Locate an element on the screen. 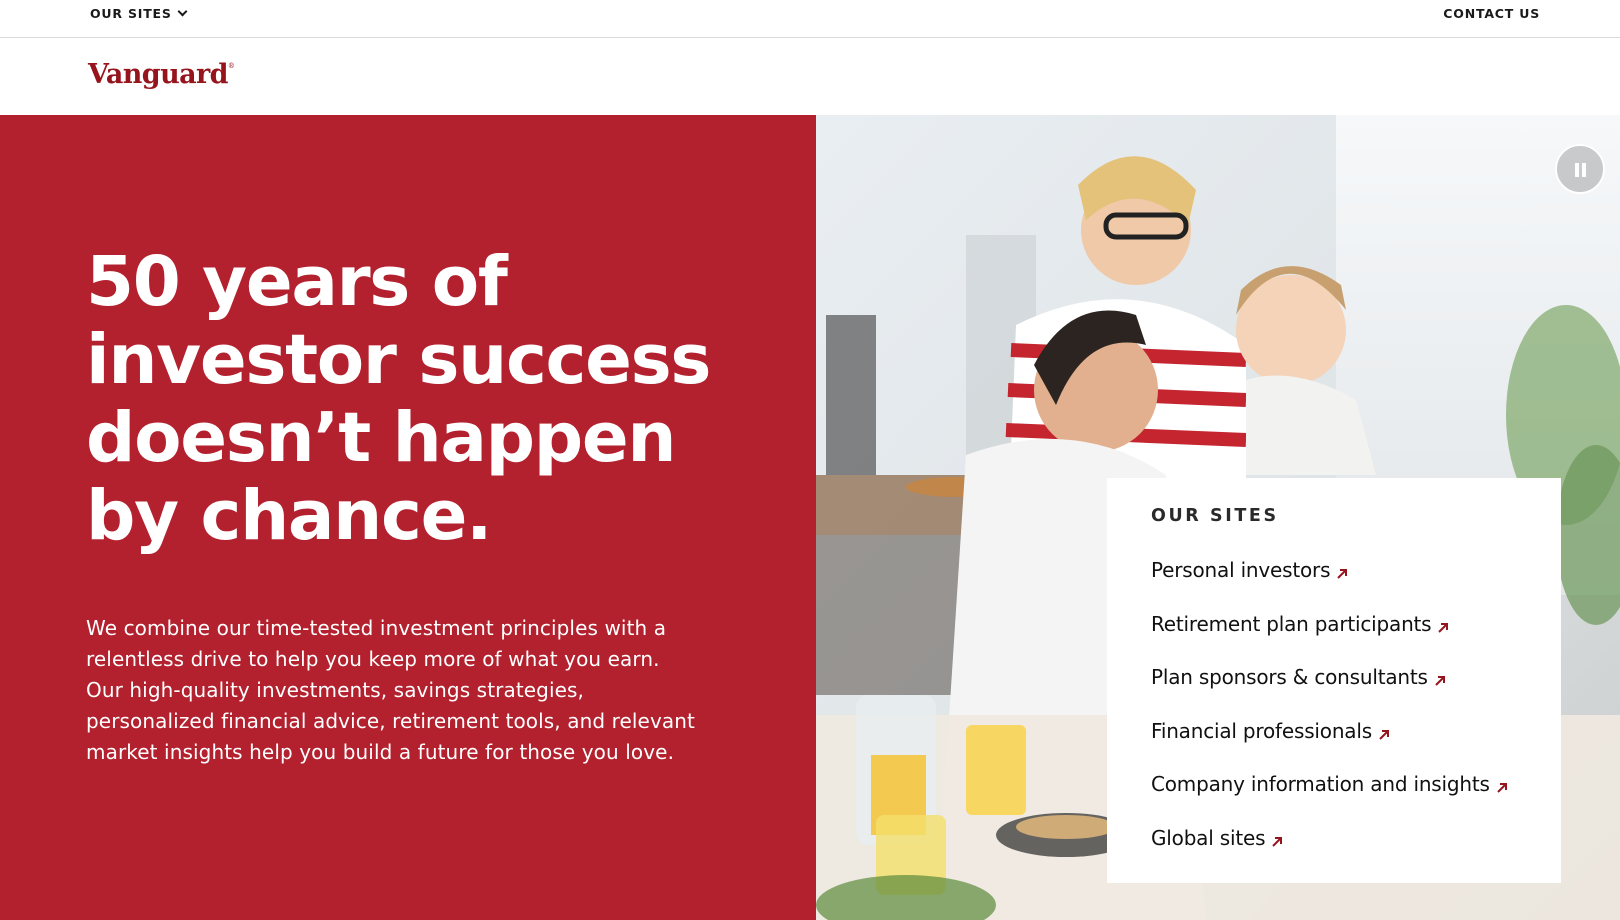 The height and width of the screenshot is (920, 1620). list-item: Global sites is located at coordinates (1329, 853).